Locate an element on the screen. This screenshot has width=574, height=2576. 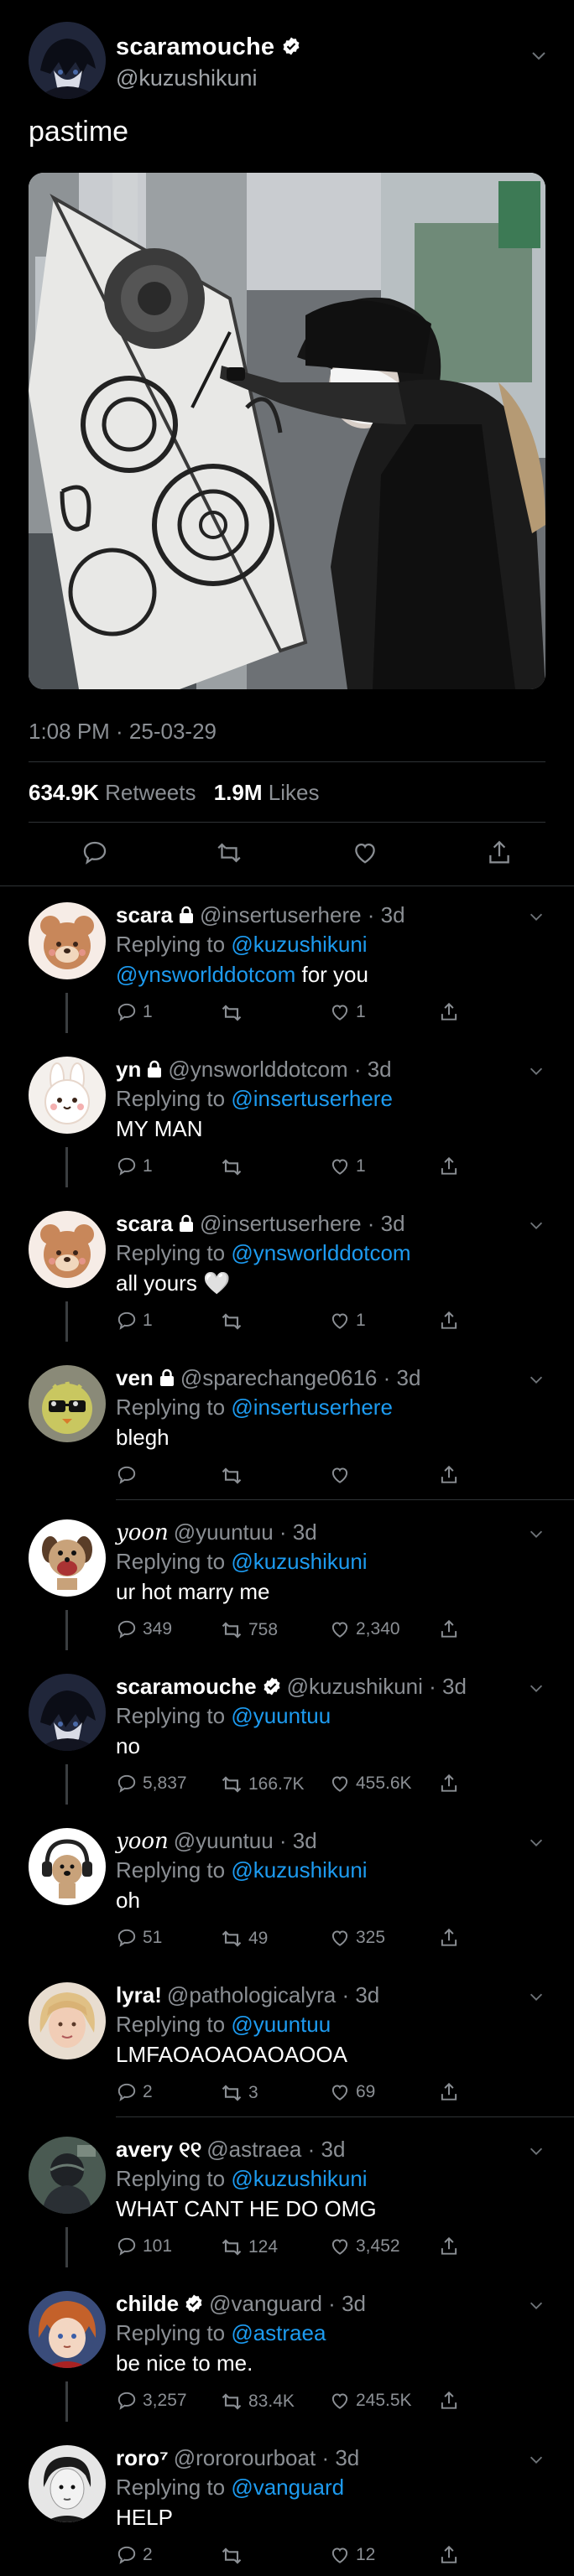
user-handle: @kuzushikuni · 3d is located at coordinates (377, 1686).